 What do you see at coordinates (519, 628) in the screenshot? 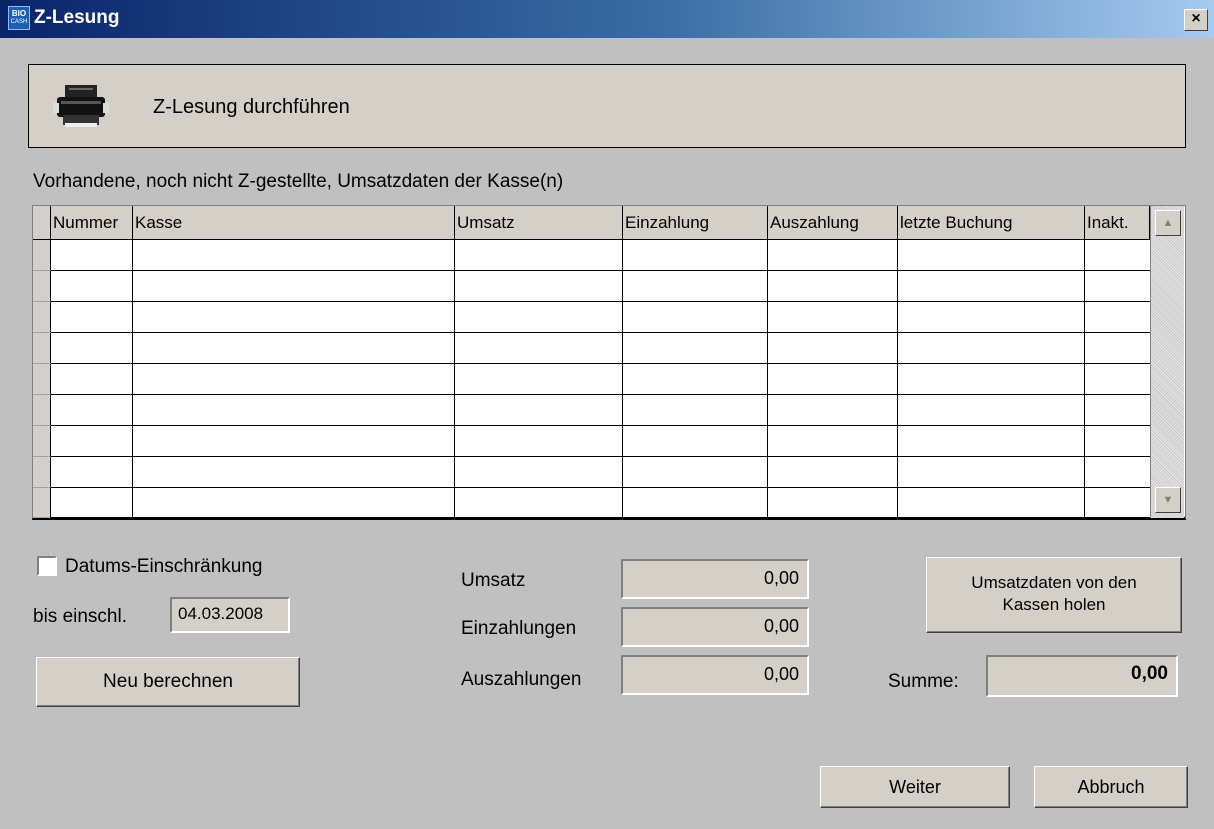
I see `einzahlungen-label: Einzahlungen` at bounding box center [519, 628].